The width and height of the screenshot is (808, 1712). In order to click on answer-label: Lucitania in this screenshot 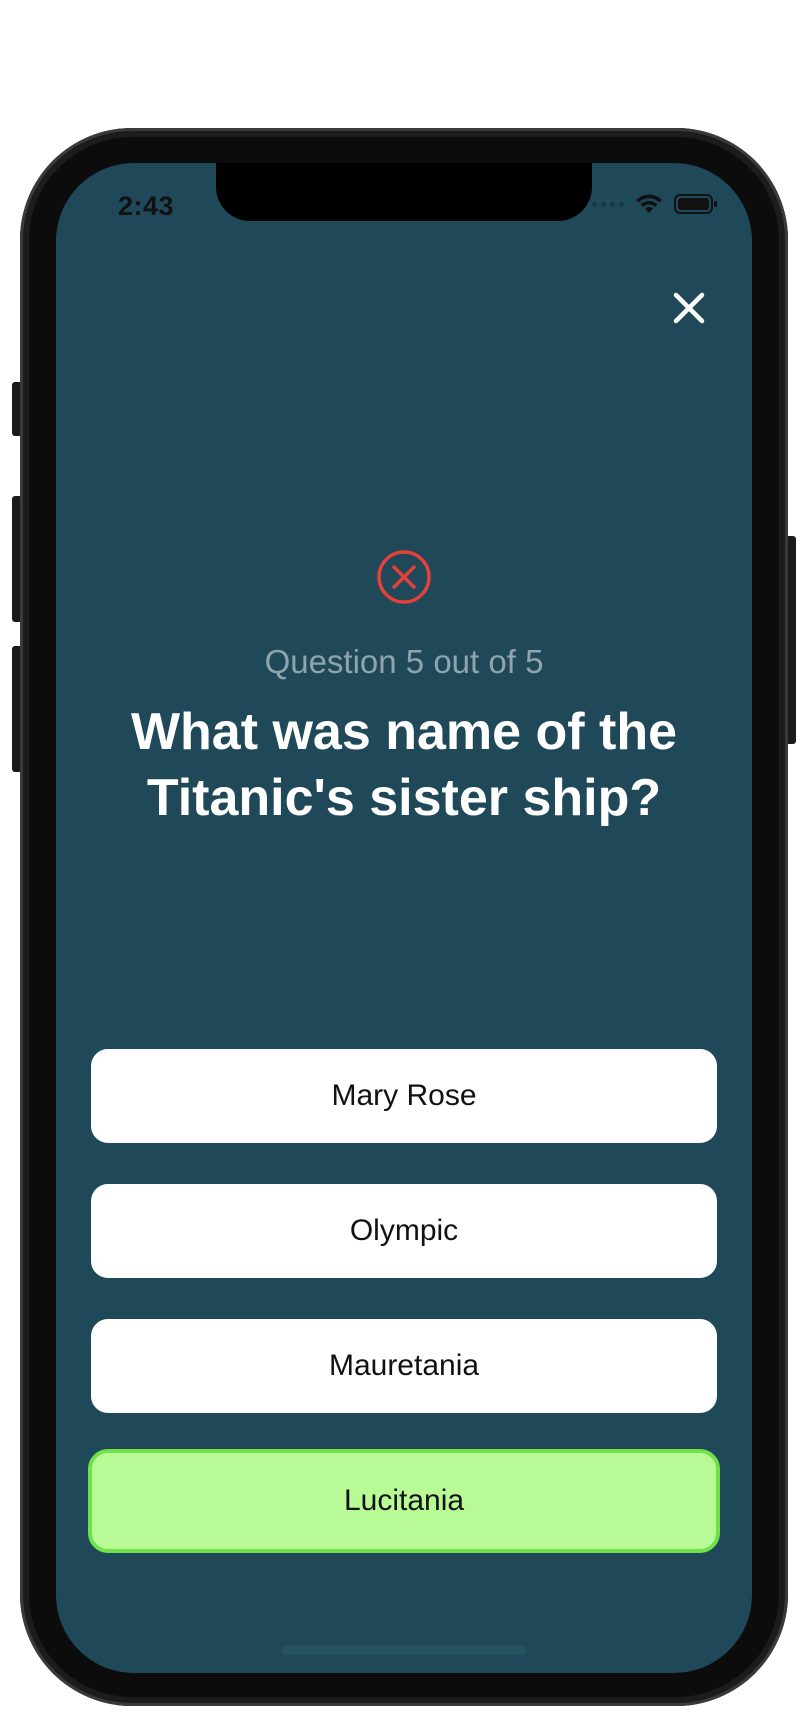, I will do `click(404, 1500)`.